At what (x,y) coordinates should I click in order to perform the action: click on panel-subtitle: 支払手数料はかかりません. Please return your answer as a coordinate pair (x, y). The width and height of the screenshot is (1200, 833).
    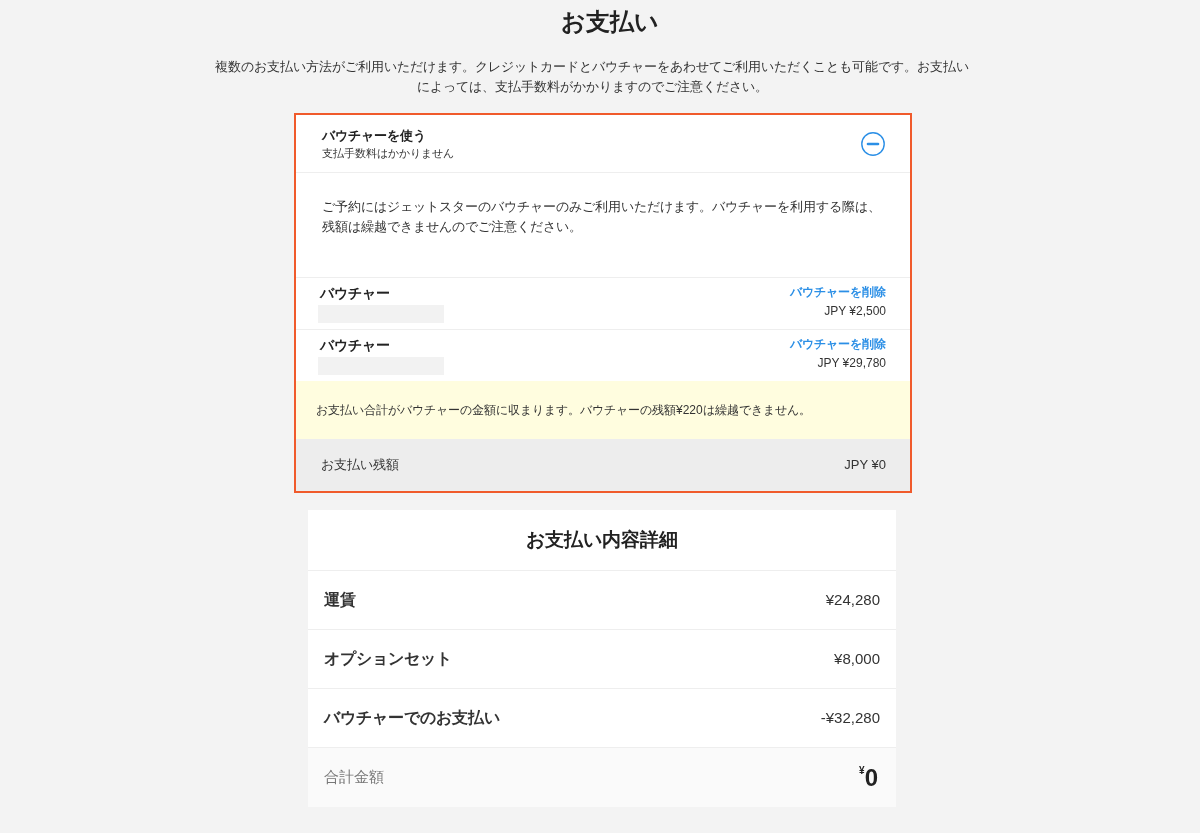
    Looking at the image, I should click on (388, 153).